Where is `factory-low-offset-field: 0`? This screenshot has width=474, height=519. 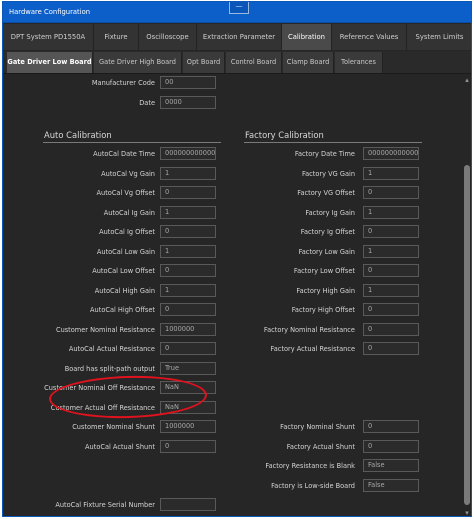
factory-low-offset-field: 0 is located at coordinates (391, 270).